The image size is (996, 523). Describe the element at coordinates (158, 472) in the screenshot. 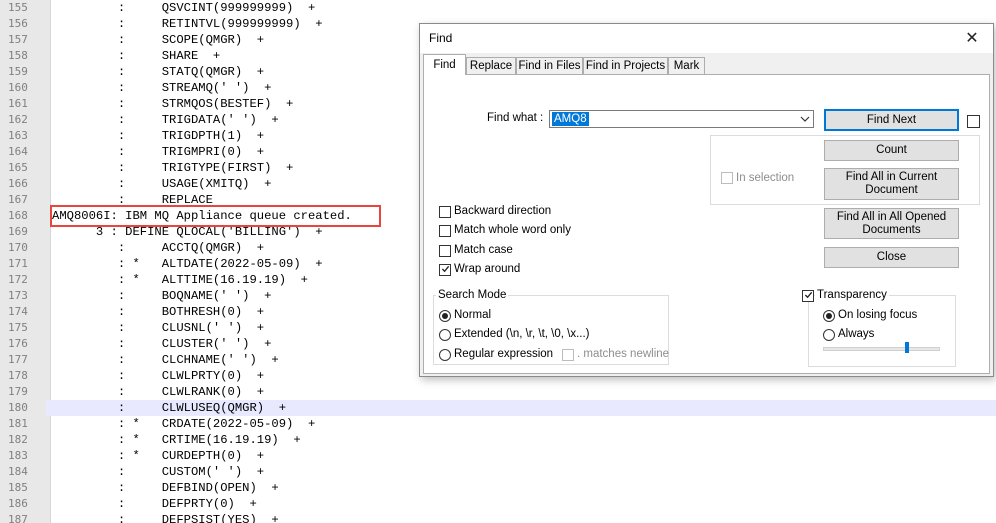

I see `code-text: : CUSTOM(' ') +` at that location.